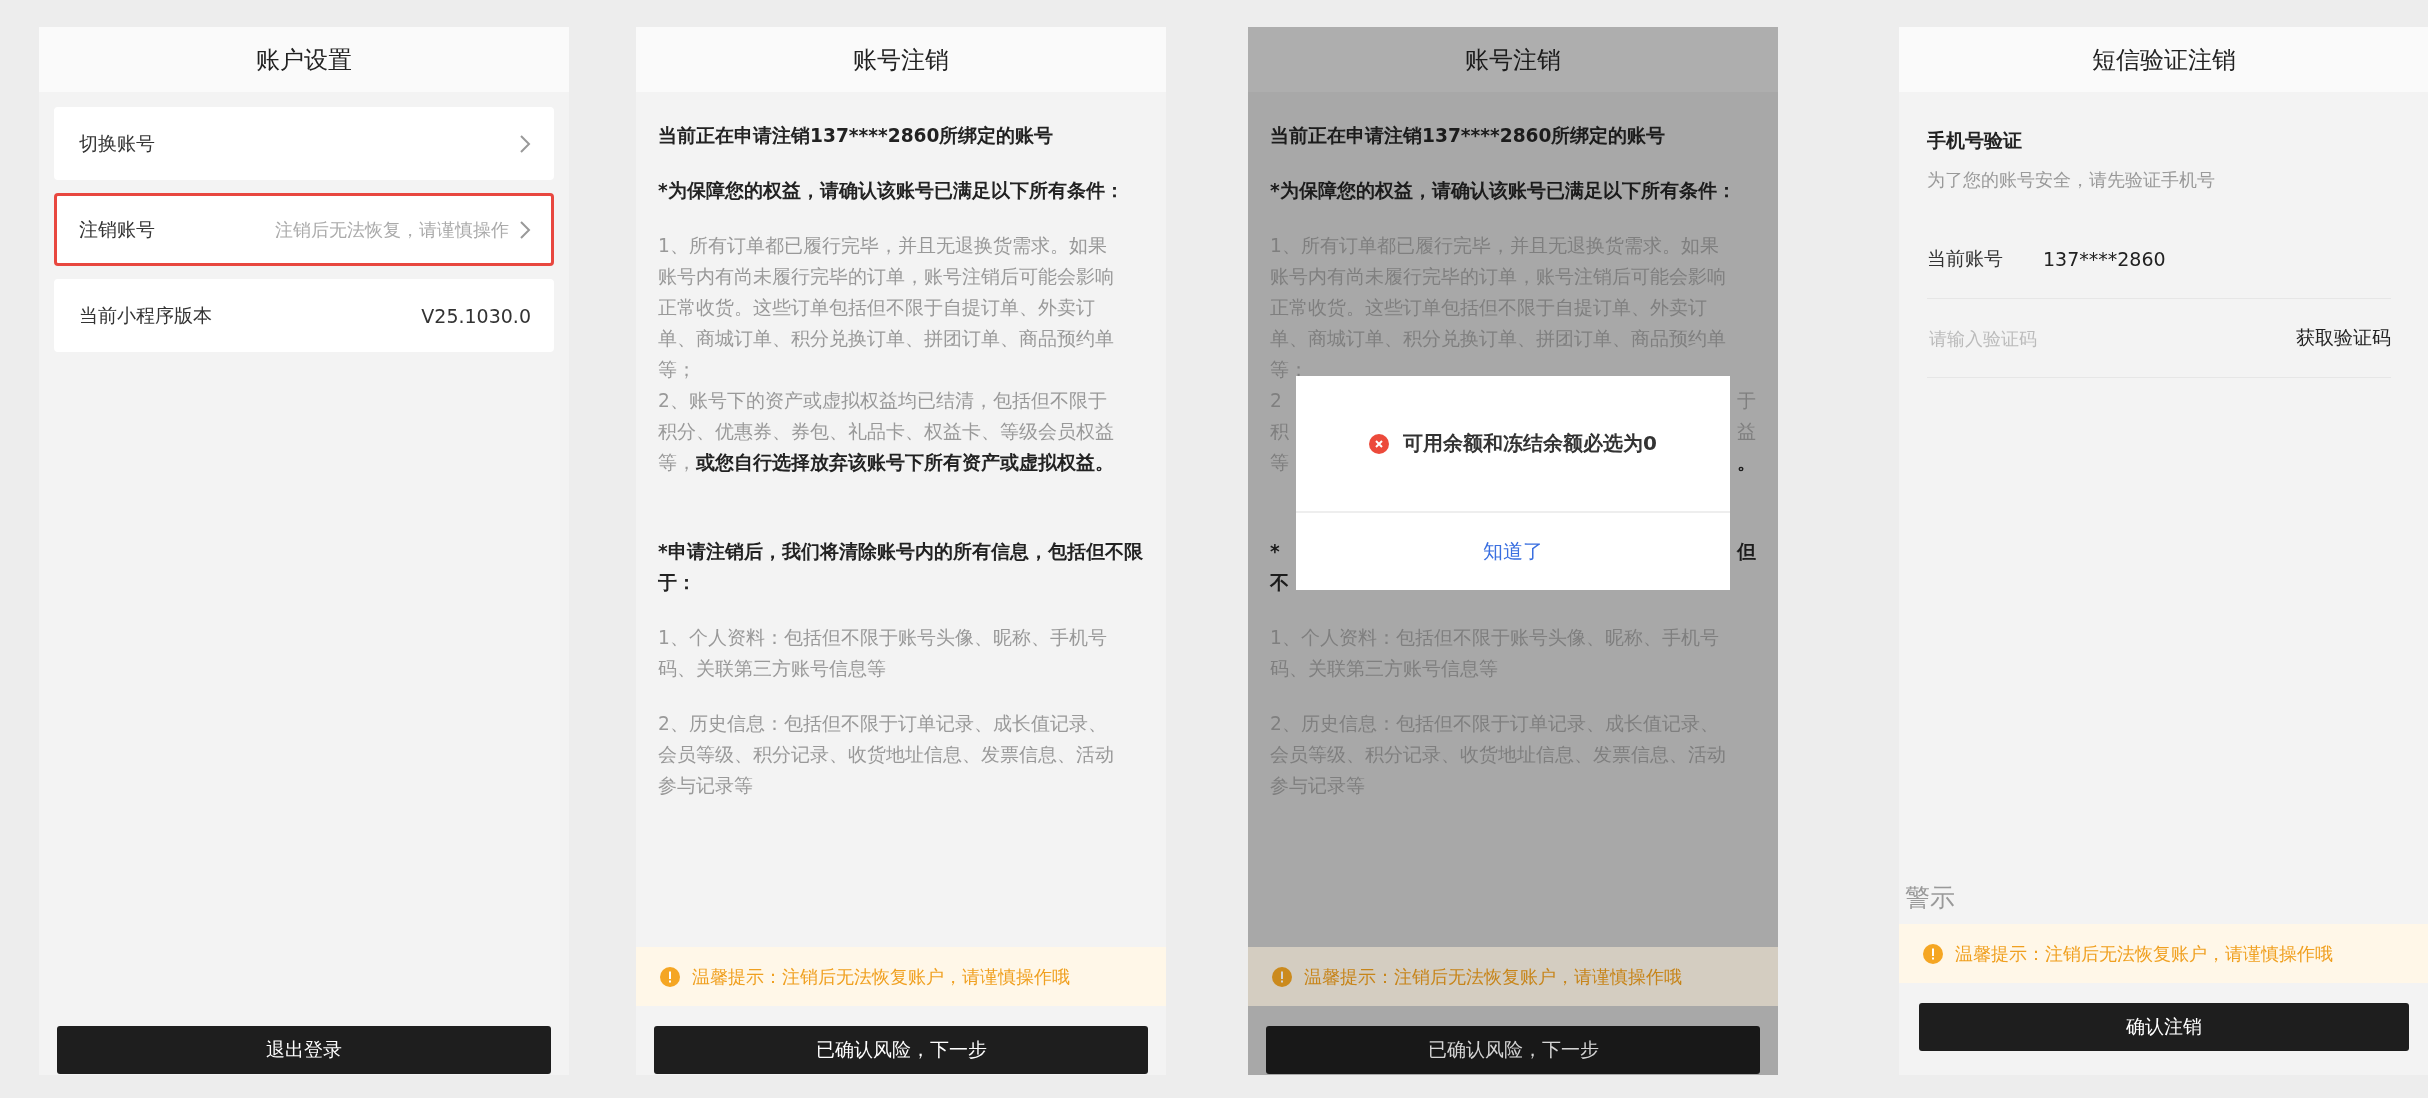  I want to click on text-fragment: 。, so click(1746, 463).